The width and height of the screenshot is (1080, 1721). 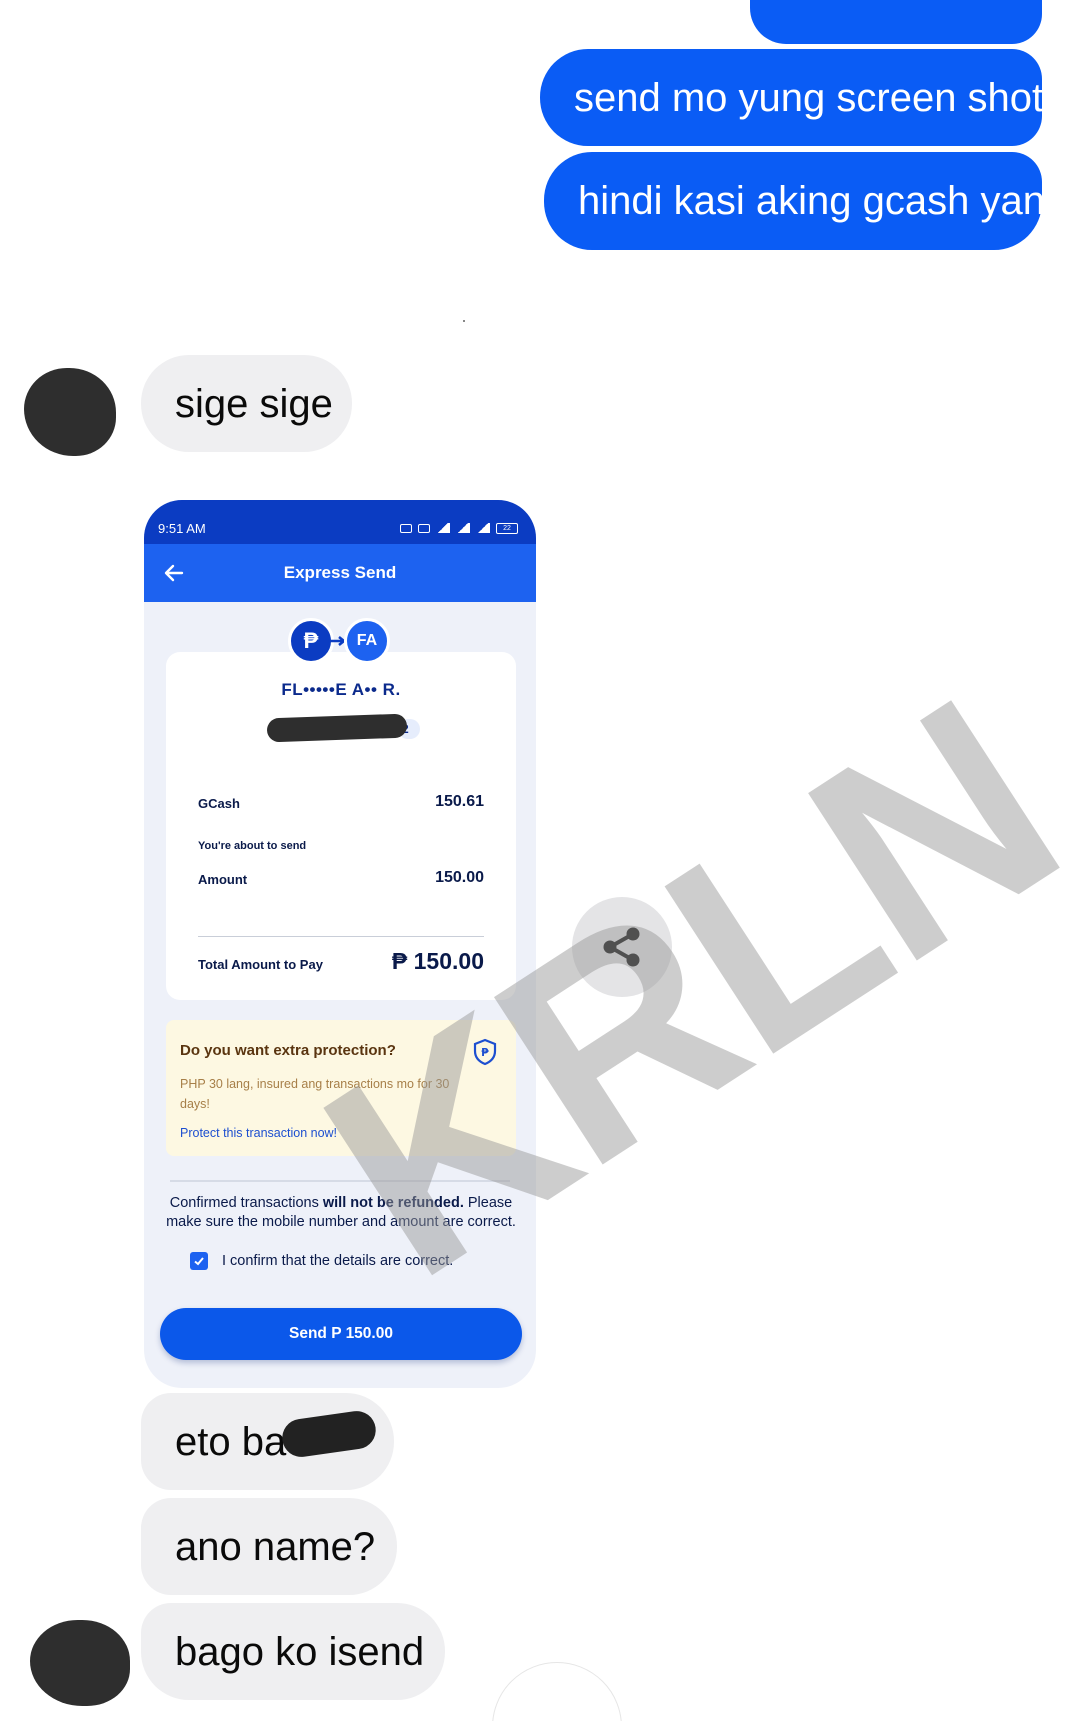 I want to click on incoming-message: sige sige, so click(x=246, y=403).